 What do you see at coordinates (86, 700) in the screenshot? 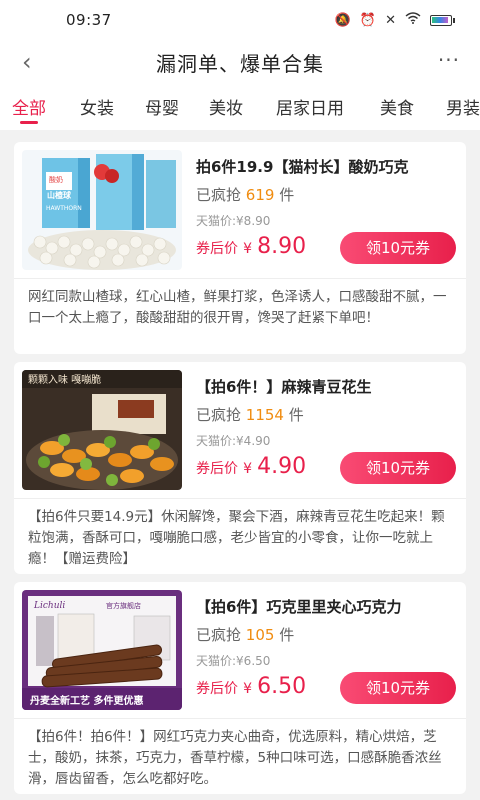
I see `image-text: 丹麦全新工艺 多件更优惠` at bounding box center [86, 700].